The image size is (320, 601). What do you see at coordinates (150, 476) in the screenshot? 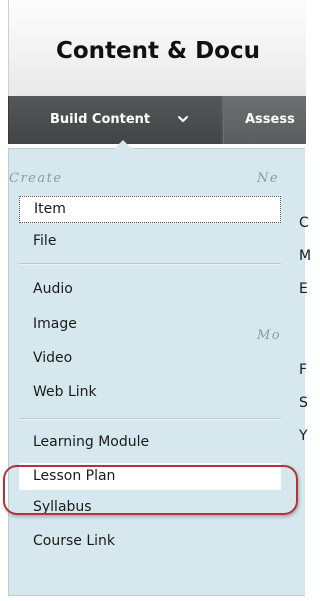
I see `menu-item-lesson-plan: Lesson Plan` at bounding box center [150, 476].